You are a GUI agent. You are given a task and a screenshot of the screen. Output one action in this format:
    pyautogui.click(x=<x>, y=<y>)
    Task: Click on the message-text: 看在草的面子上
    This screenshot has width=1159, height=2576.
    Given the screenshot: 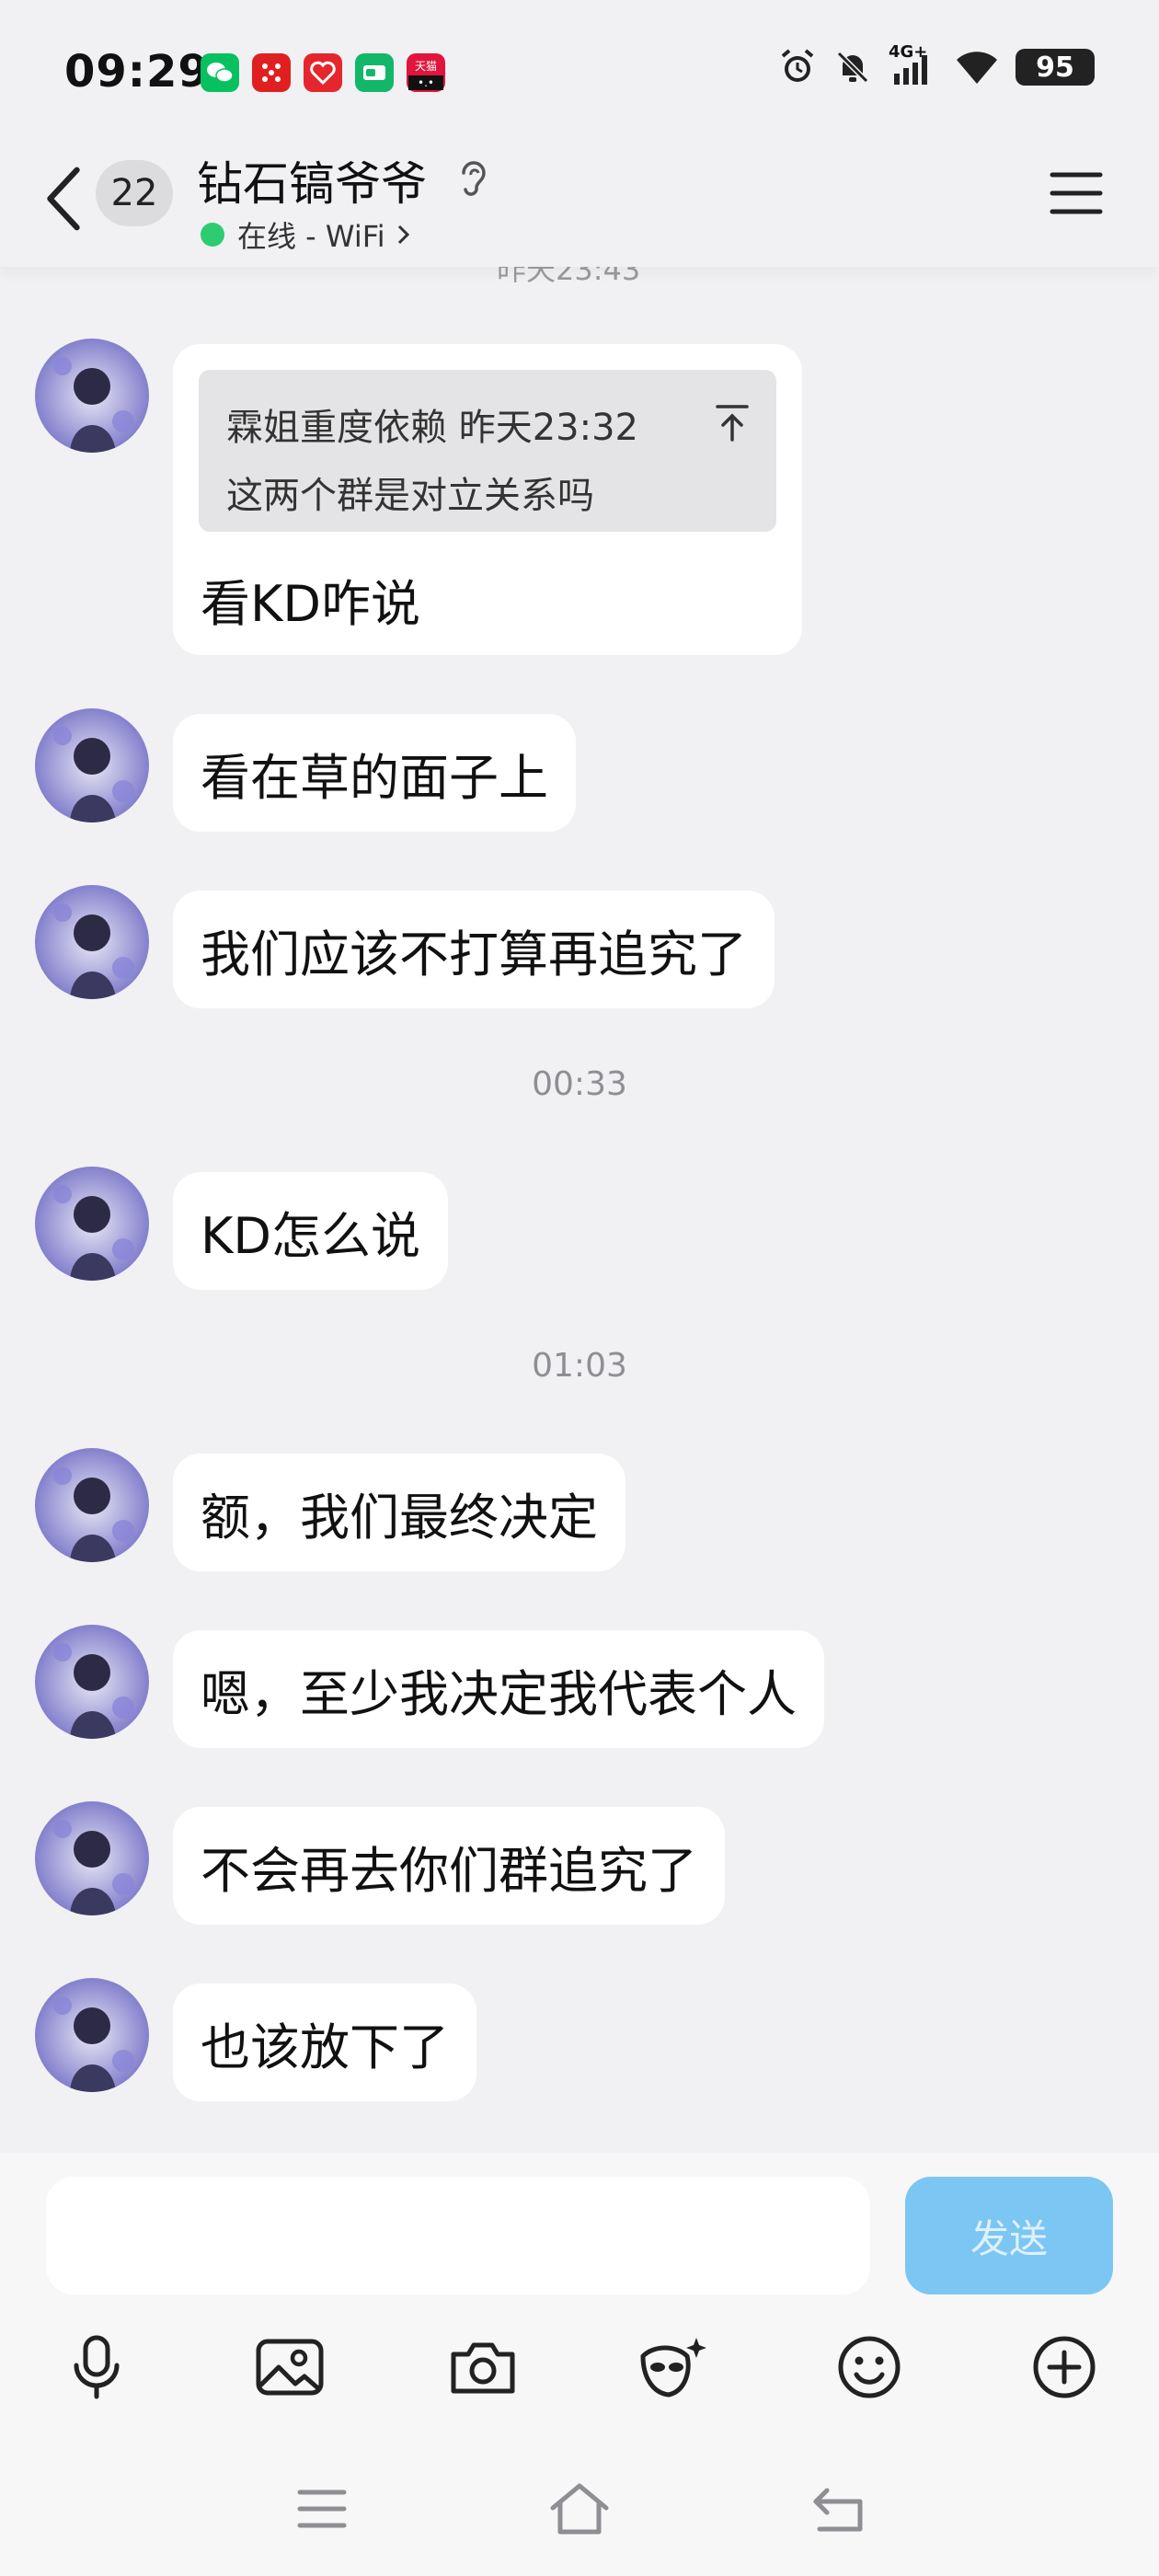 What is the action you would take?
    pyautogui.click(x=374, y=777)
    